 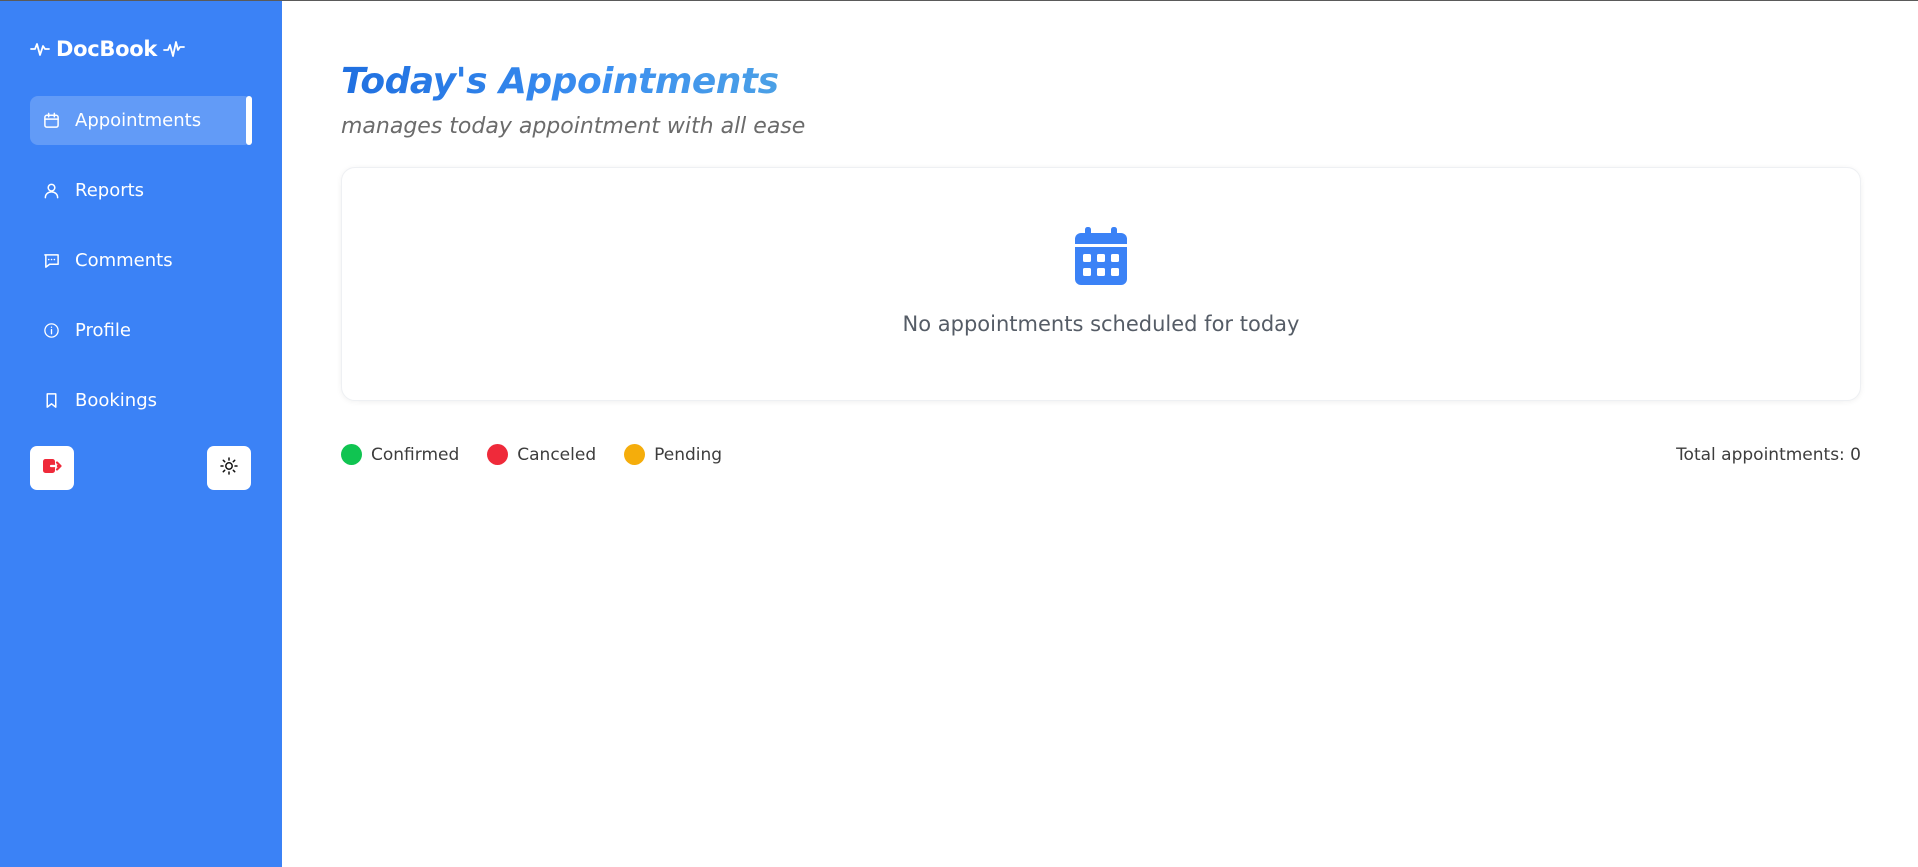 I want to click on sidebar-item-bookings: Bookings, so click(x=141, y=400).